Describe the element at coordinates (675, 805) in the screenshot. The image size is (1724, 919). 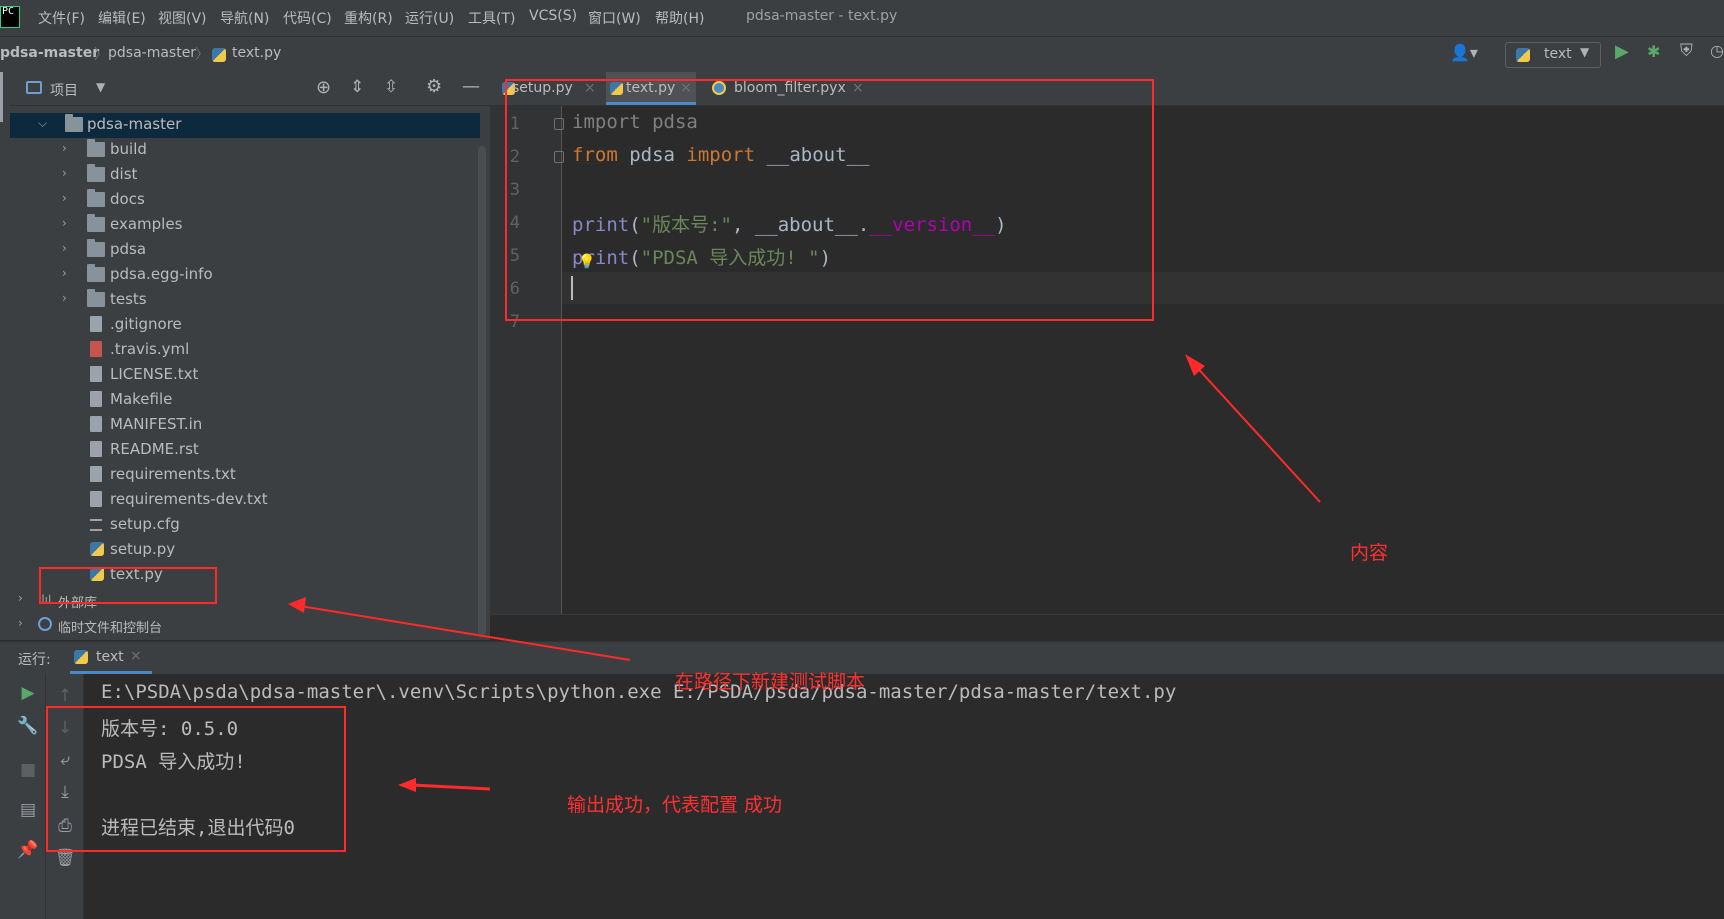
I see `annotation-output-label: 输出成功，代表配置 成功` at that location.